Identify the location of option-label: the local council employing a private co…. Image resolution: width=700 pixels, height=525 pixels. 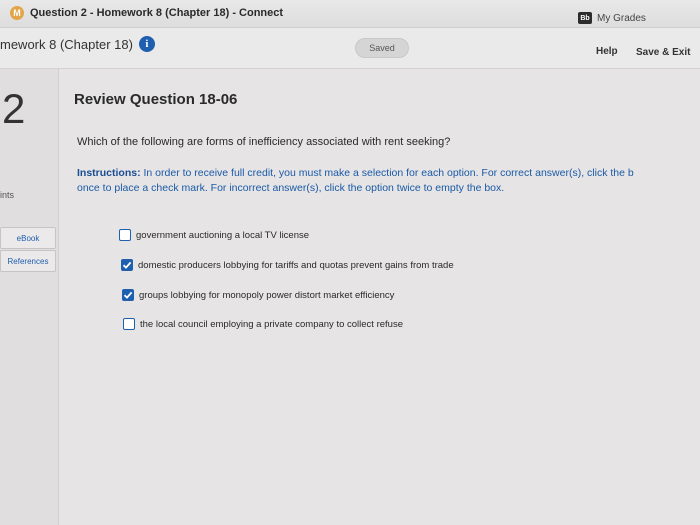
(271, 324).